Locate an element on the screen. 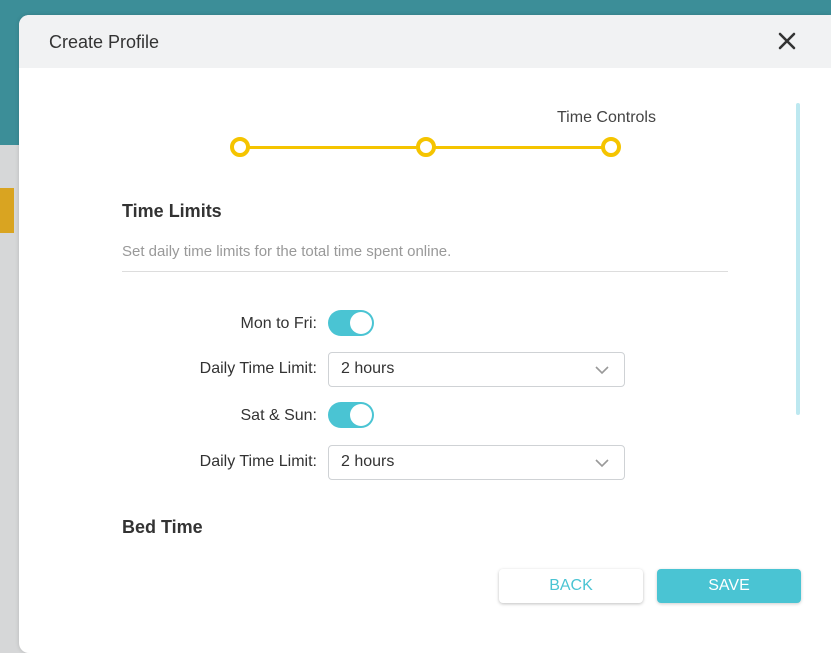  dialog-header: Create Profile is located at coordinates (425, 41).